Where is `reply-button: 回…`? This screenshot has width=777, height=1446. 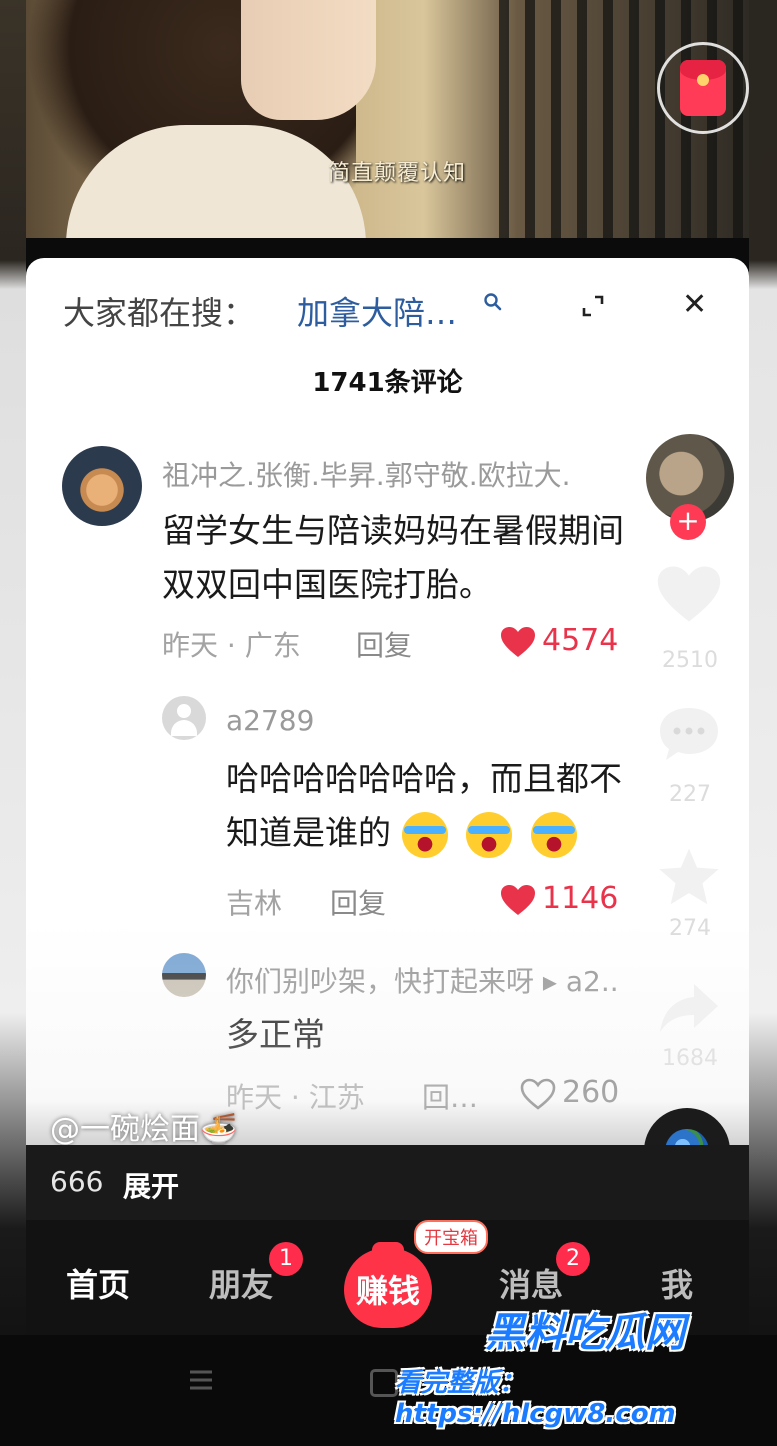 reply-button: 回… is located at coordinates (450, 1096).